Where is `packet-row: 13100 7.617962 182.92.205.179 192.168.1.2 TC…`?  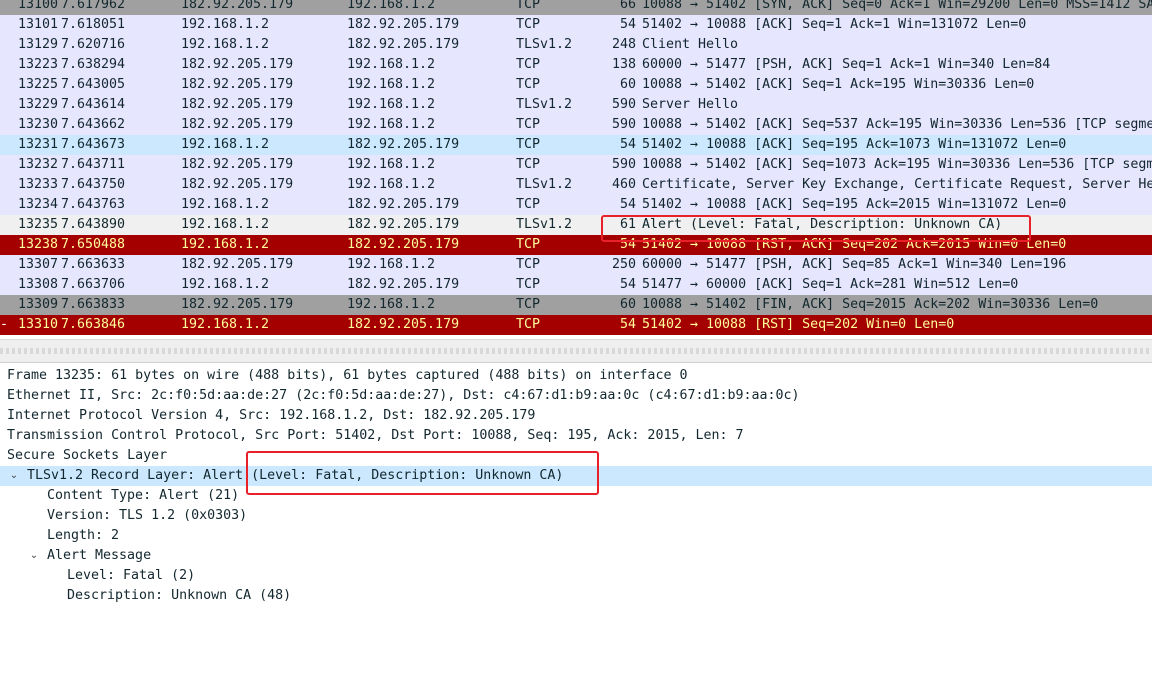
packet-row: 13100 7.617962 182.92.205.179 192.168.1.2 TC… is located at coordinates (576, 7).